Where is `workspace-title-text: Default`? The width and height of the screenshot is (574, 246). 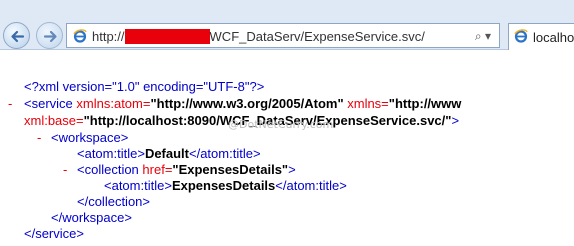 workspace-title-text: Default is located at coordinates (166, 153).